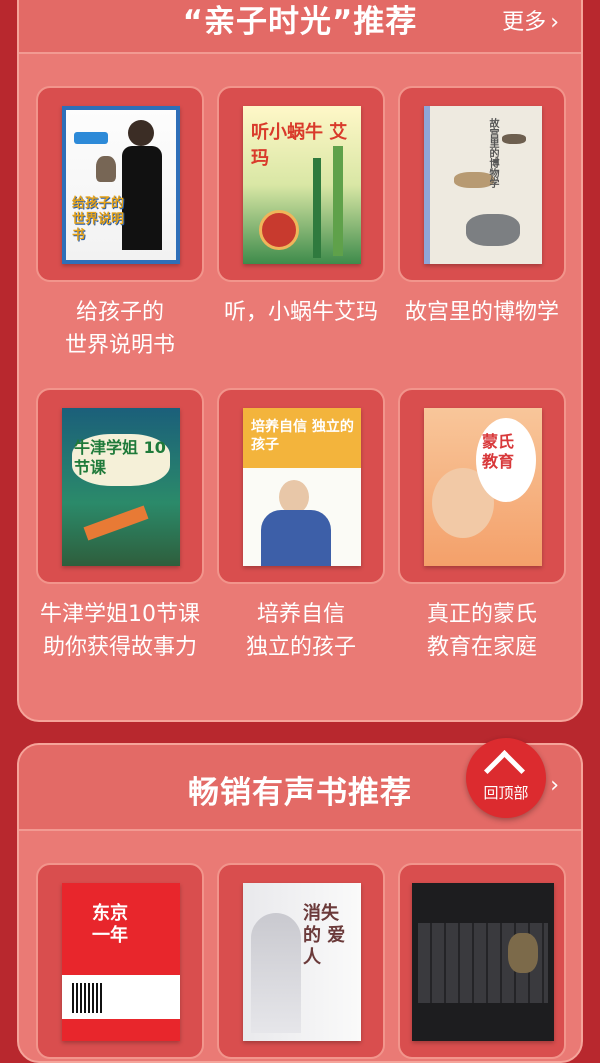 Image resolution: width=600 pixels, height=1063 pixels. I want to click on book-card: 听小蜗牛 艾玛, so click(301, 184).